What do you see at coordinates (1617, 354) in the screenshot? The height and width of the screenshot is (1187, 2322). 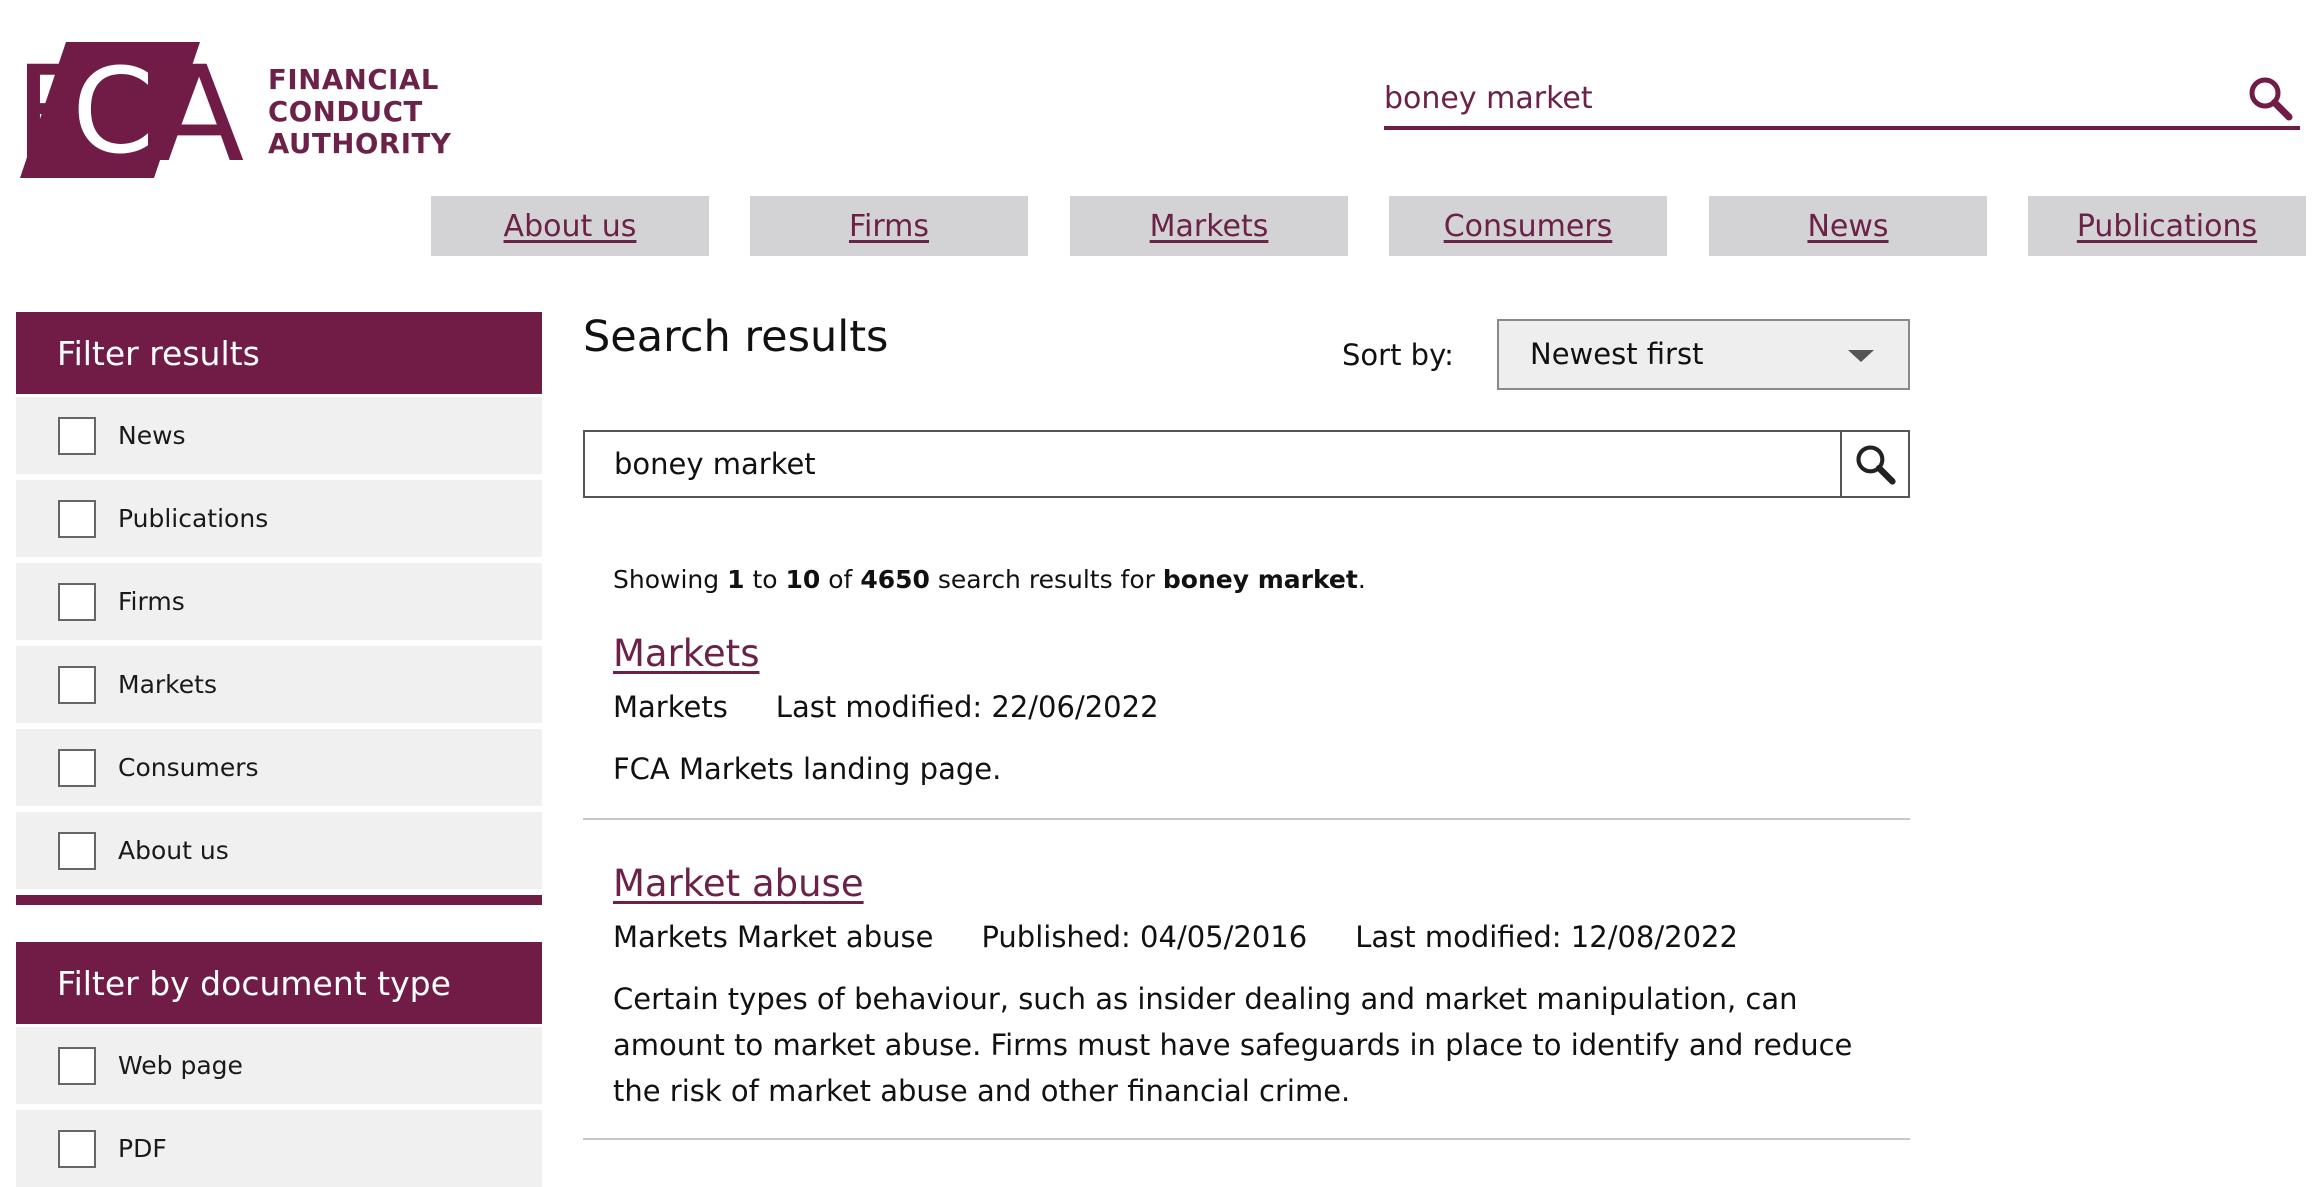 I see `sort-value: Newest first` at bounding box center [1617, 354].